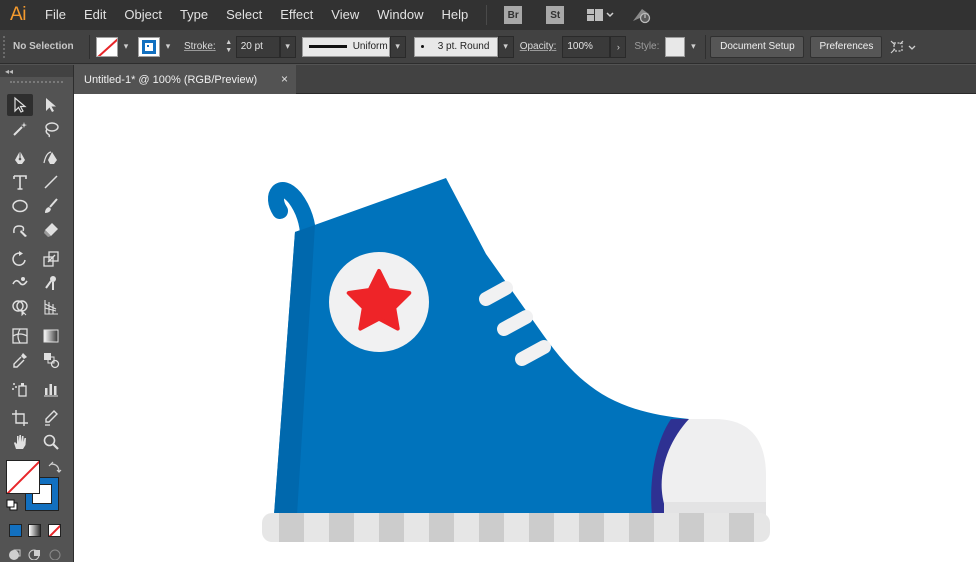  I want to click on pen-tool-icon, so click(20, 158).